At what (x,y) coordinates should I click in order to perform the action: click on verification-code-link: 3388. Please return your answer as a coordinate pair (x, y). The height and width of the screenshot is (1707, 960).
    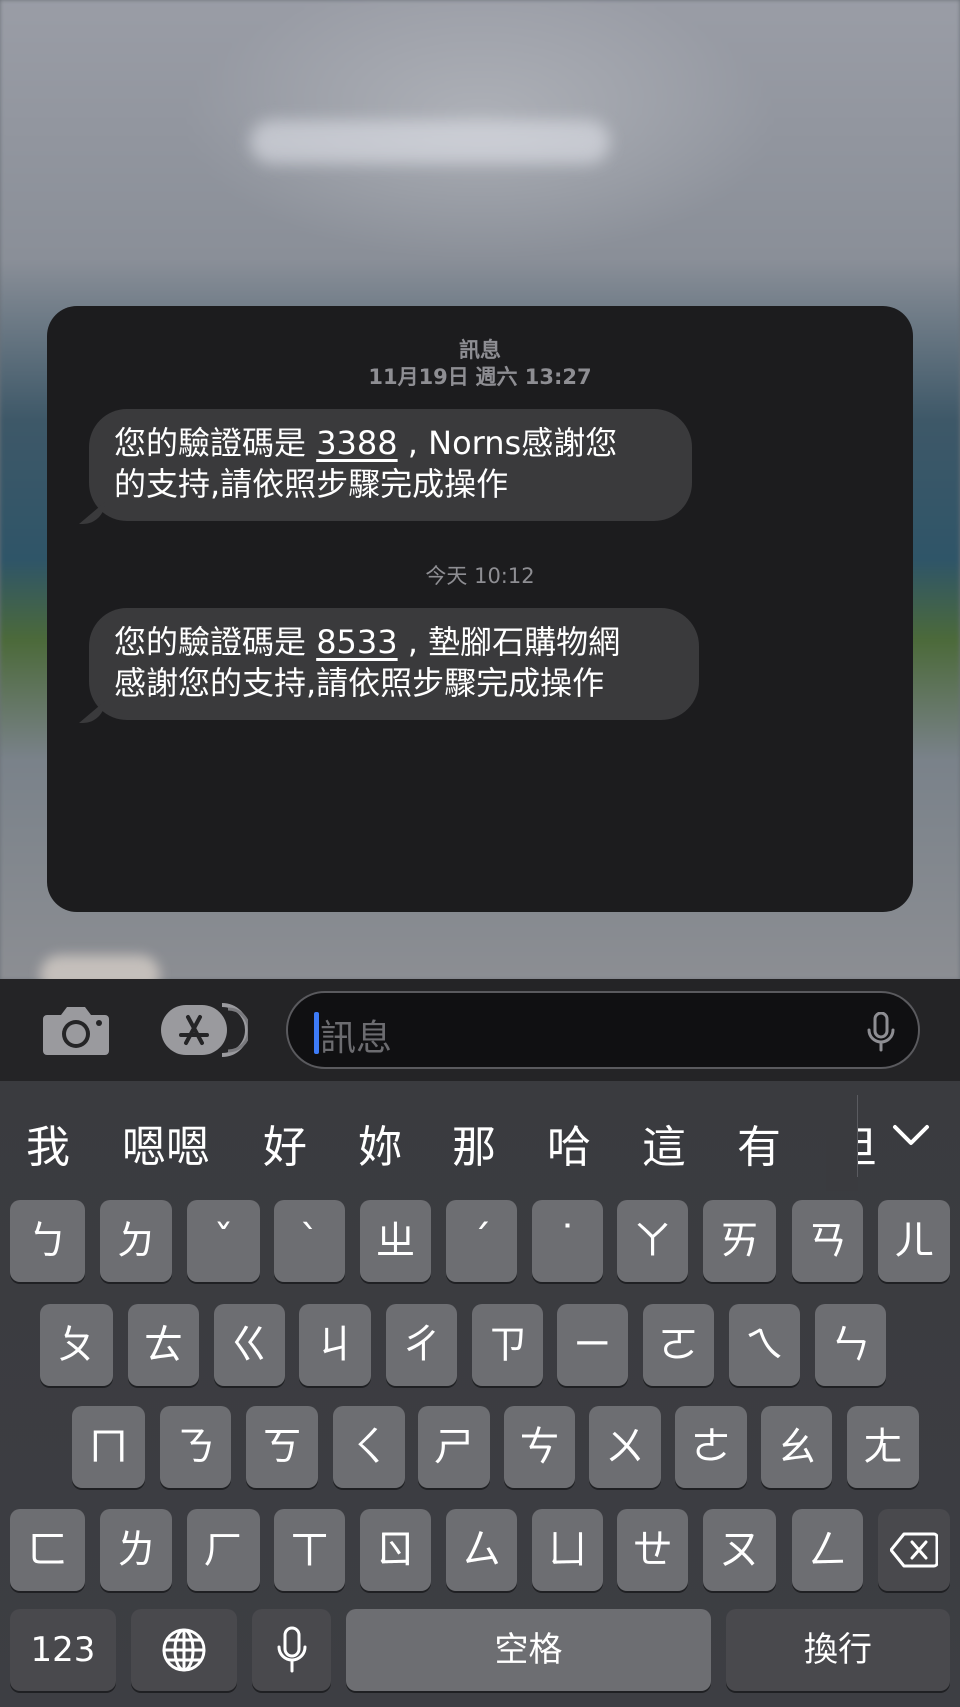
    Looking at the image, I should click on (356, 443).